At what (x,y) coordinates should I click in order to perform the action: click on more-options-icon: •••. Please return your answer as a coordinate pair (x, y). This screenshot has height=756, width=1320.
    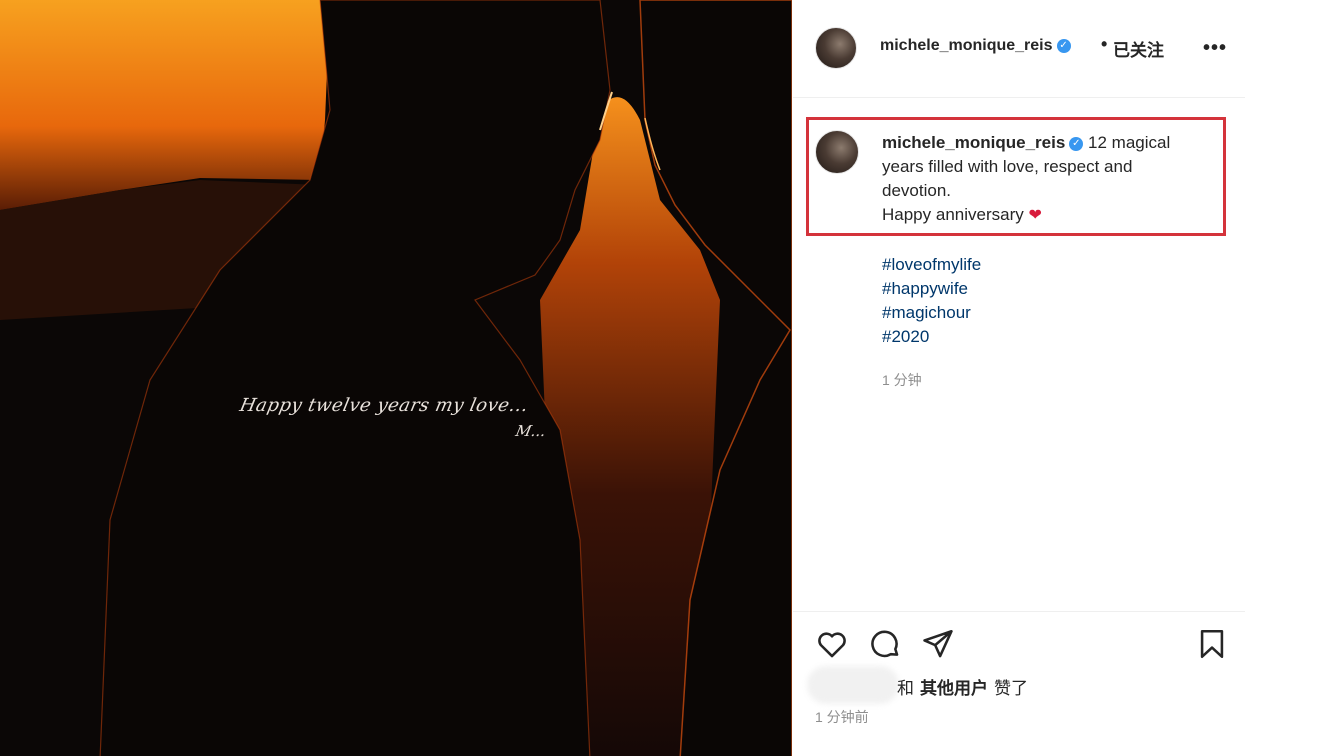
    Looking at the image, I should click on (1215, 48).